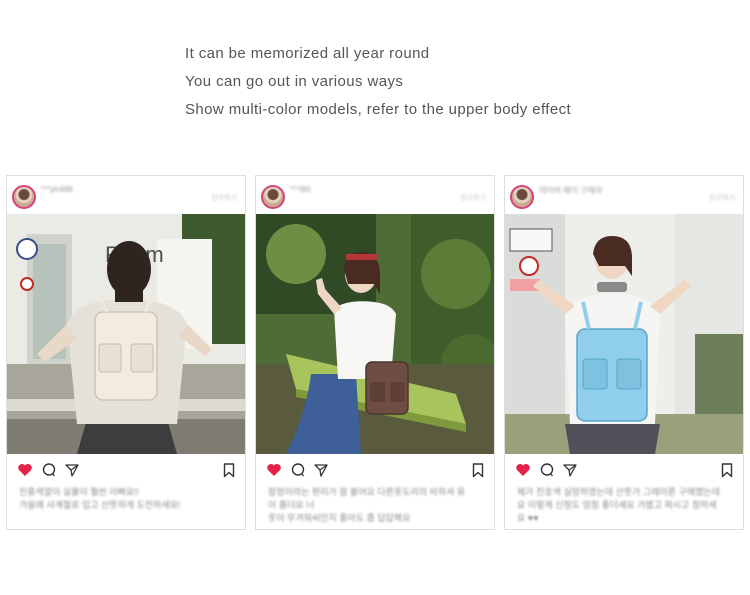 Image resolution: width=750 pixels, height=595 pixels. Describe the element at coordinates (291, 505) in the screenshot. I see `caption-line: 이 품더요 너` at that location.